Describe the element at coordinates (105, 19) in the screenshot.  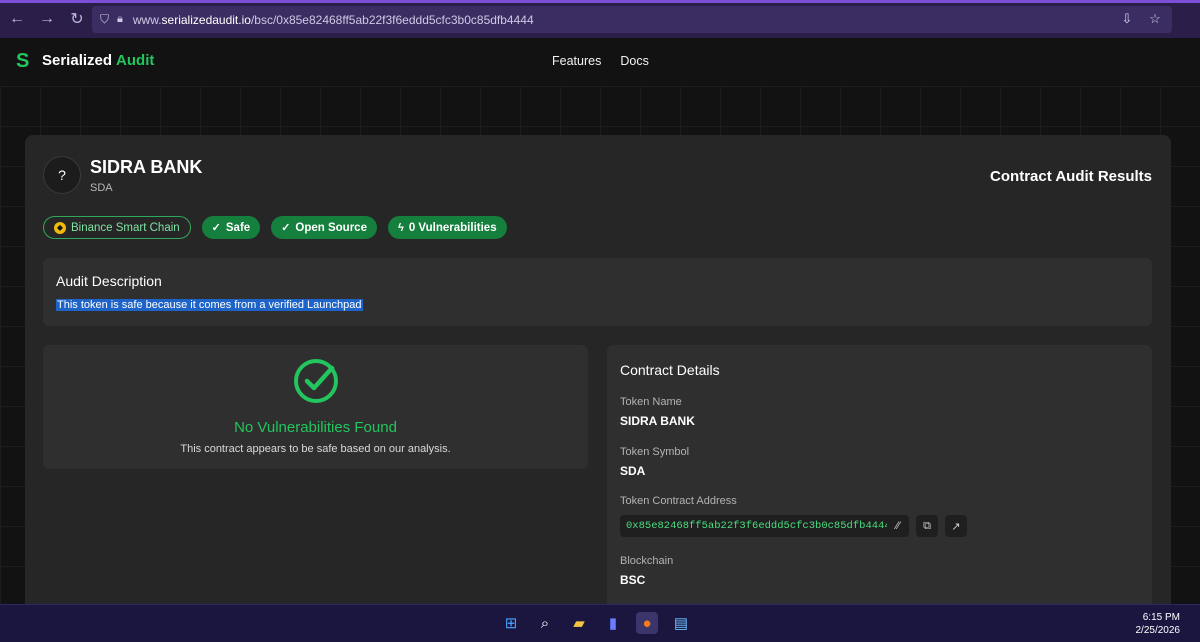
I see `shield-icon: ⛉` at that location.